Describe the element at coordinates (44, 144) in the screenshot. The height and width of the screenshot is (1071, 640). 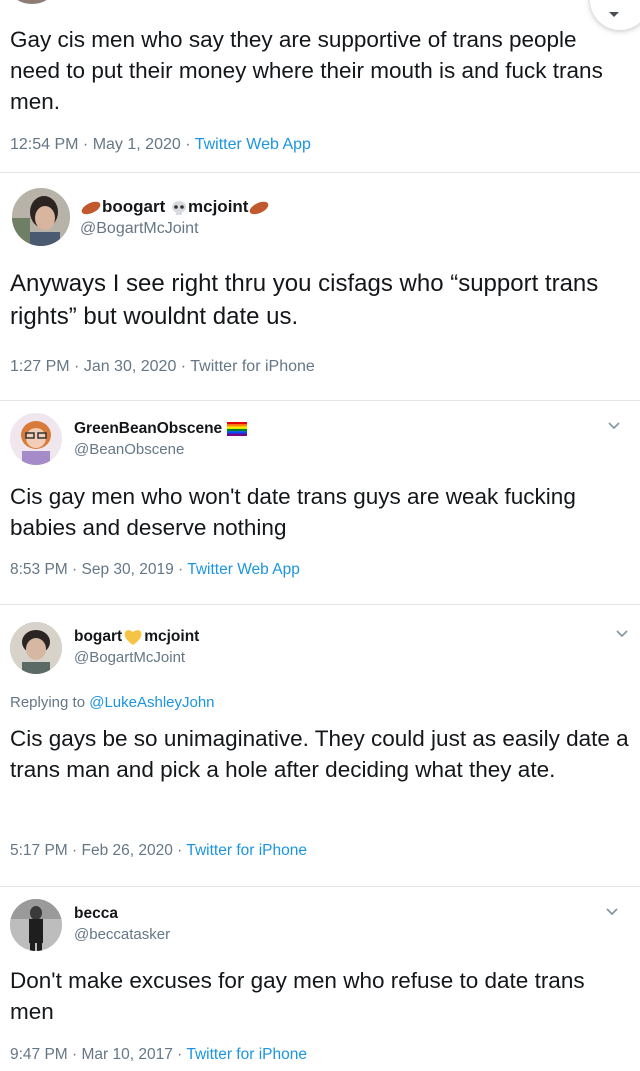
I see `tweet-time: 12:54 PM` at that location.